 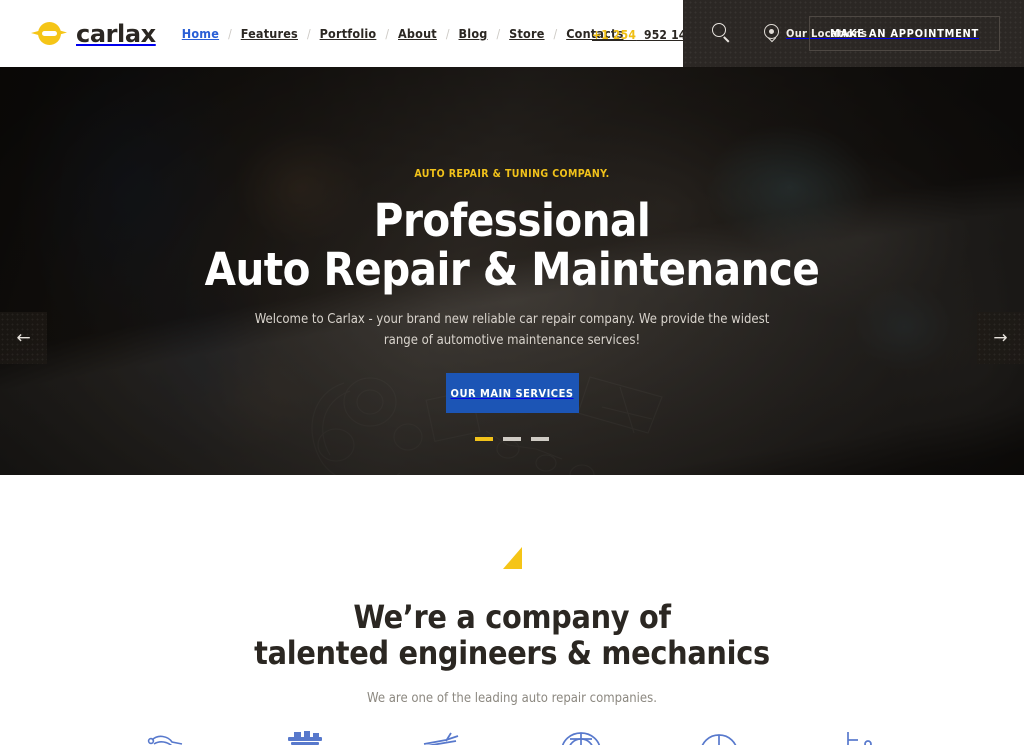 I want to click on hero-title-line2: Auto Repair & Maintenance, so click(x=512, y=269).